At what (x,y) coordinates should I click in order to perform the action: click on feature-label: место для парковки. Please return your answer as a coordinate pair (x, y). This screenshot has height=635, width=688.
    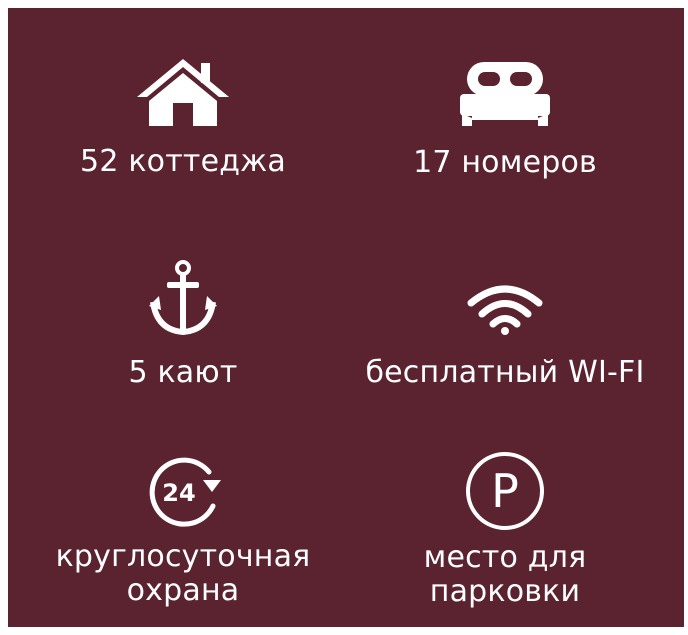
    Looking at the image, I should click on (505, 575).